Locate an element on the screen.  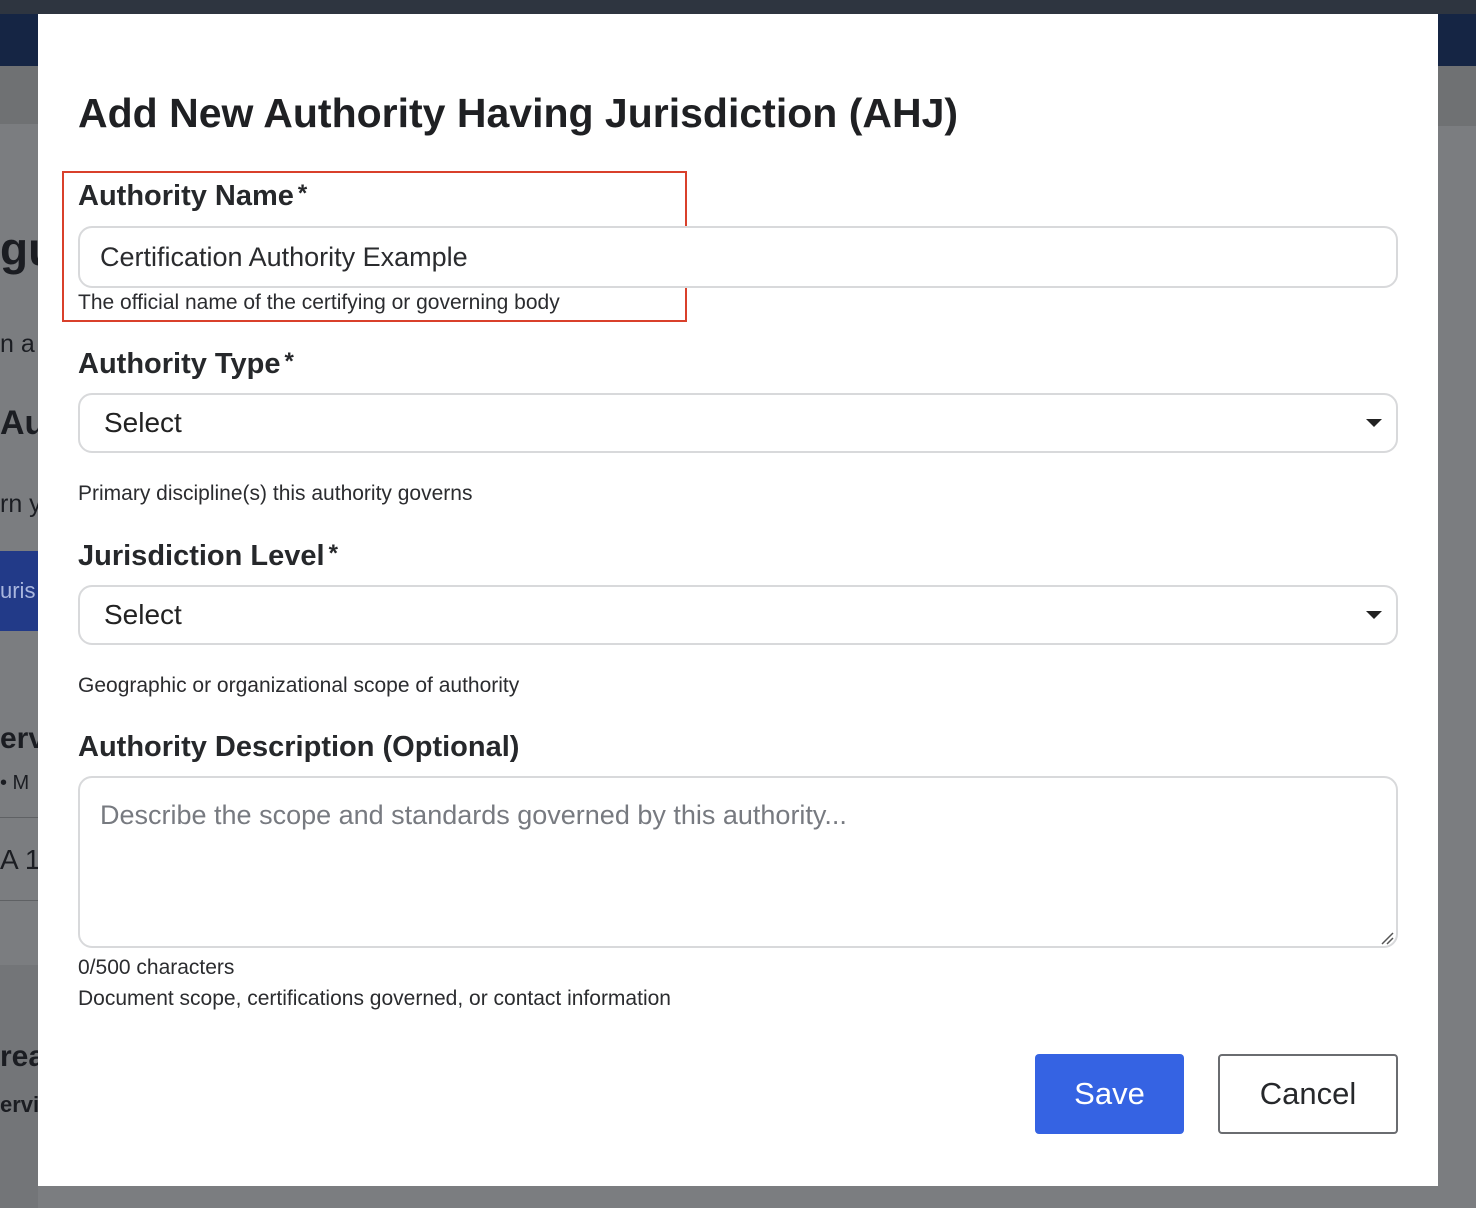
authority-description-label: Authority Description (Optional) is located at coordinates (299, 747).